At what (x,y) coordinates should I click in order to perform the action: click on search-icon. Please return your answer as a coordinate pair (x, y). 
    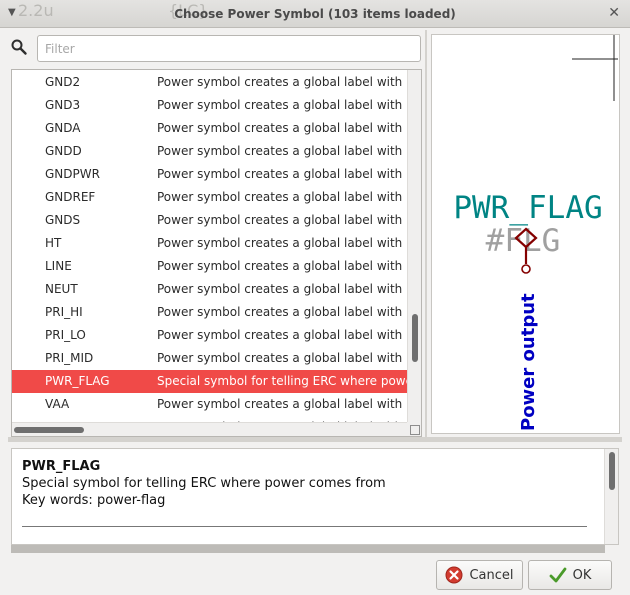
    Looking at the image, I should click on (19, 47).